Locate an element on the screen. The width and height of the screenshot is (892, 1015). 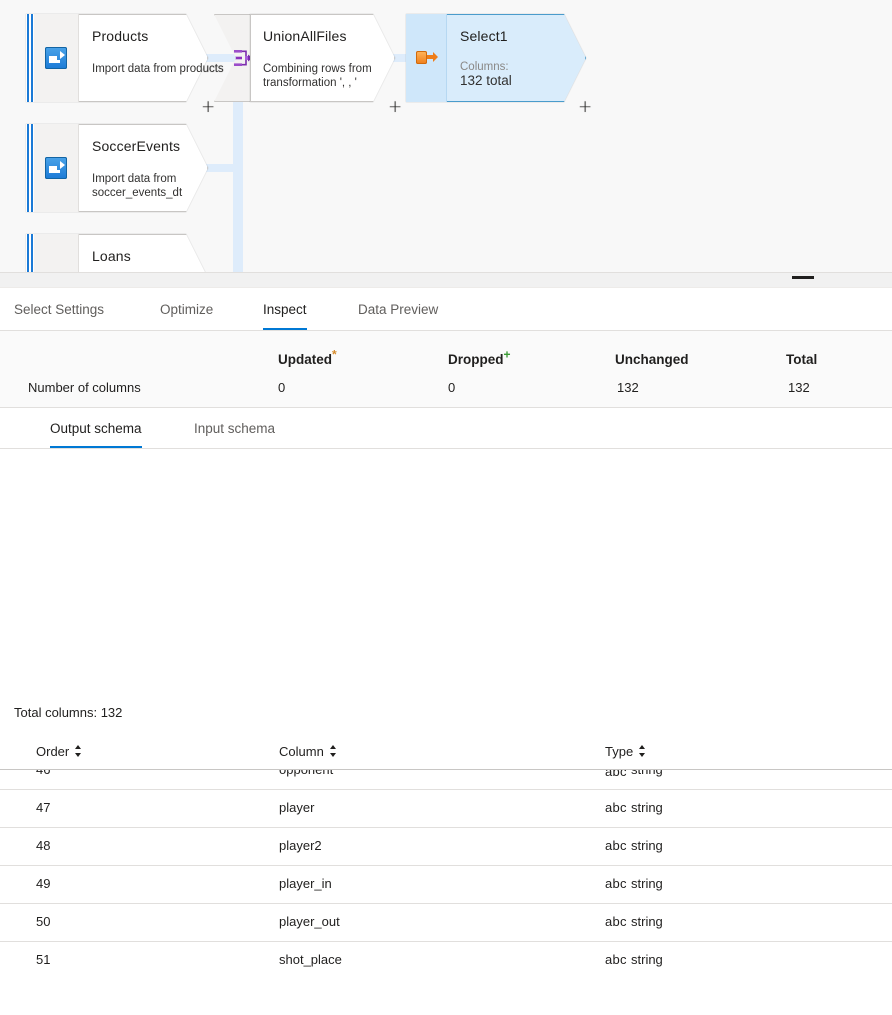
tab-optimize: Optimize is located at coordinates (186, 309).